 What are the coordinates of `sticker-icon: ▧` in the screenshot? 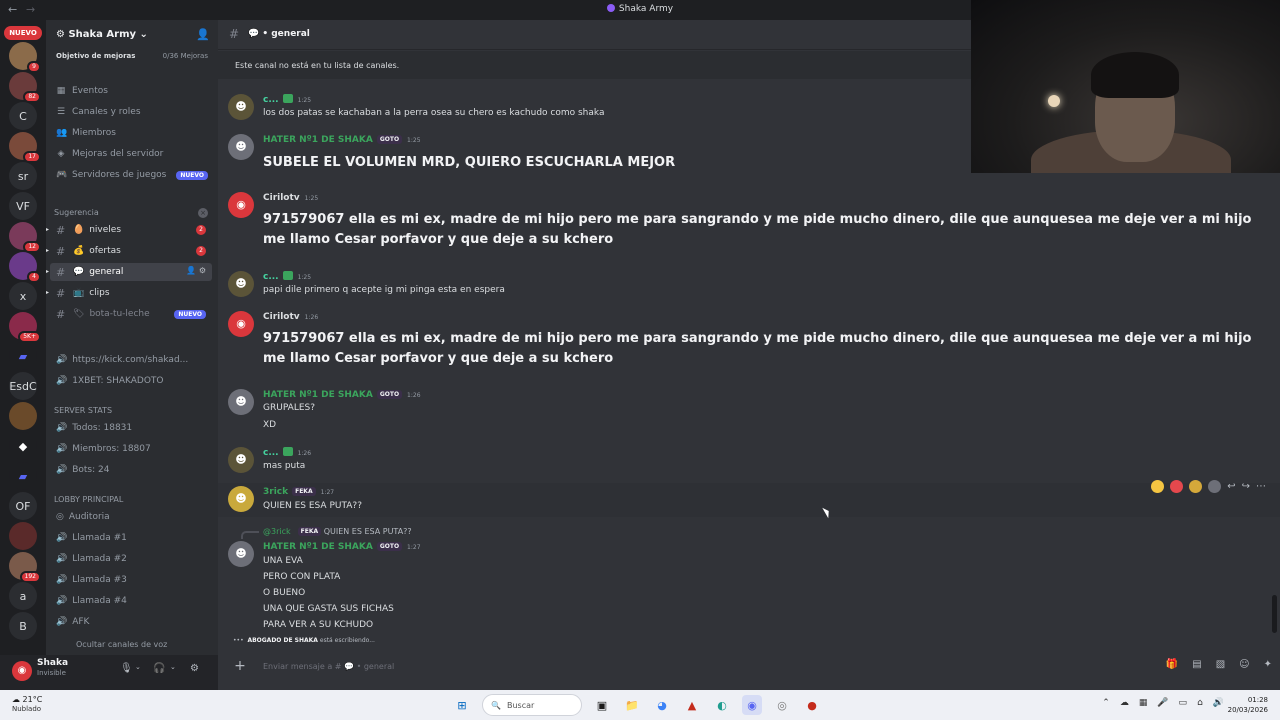 It's located at (1220, 664).